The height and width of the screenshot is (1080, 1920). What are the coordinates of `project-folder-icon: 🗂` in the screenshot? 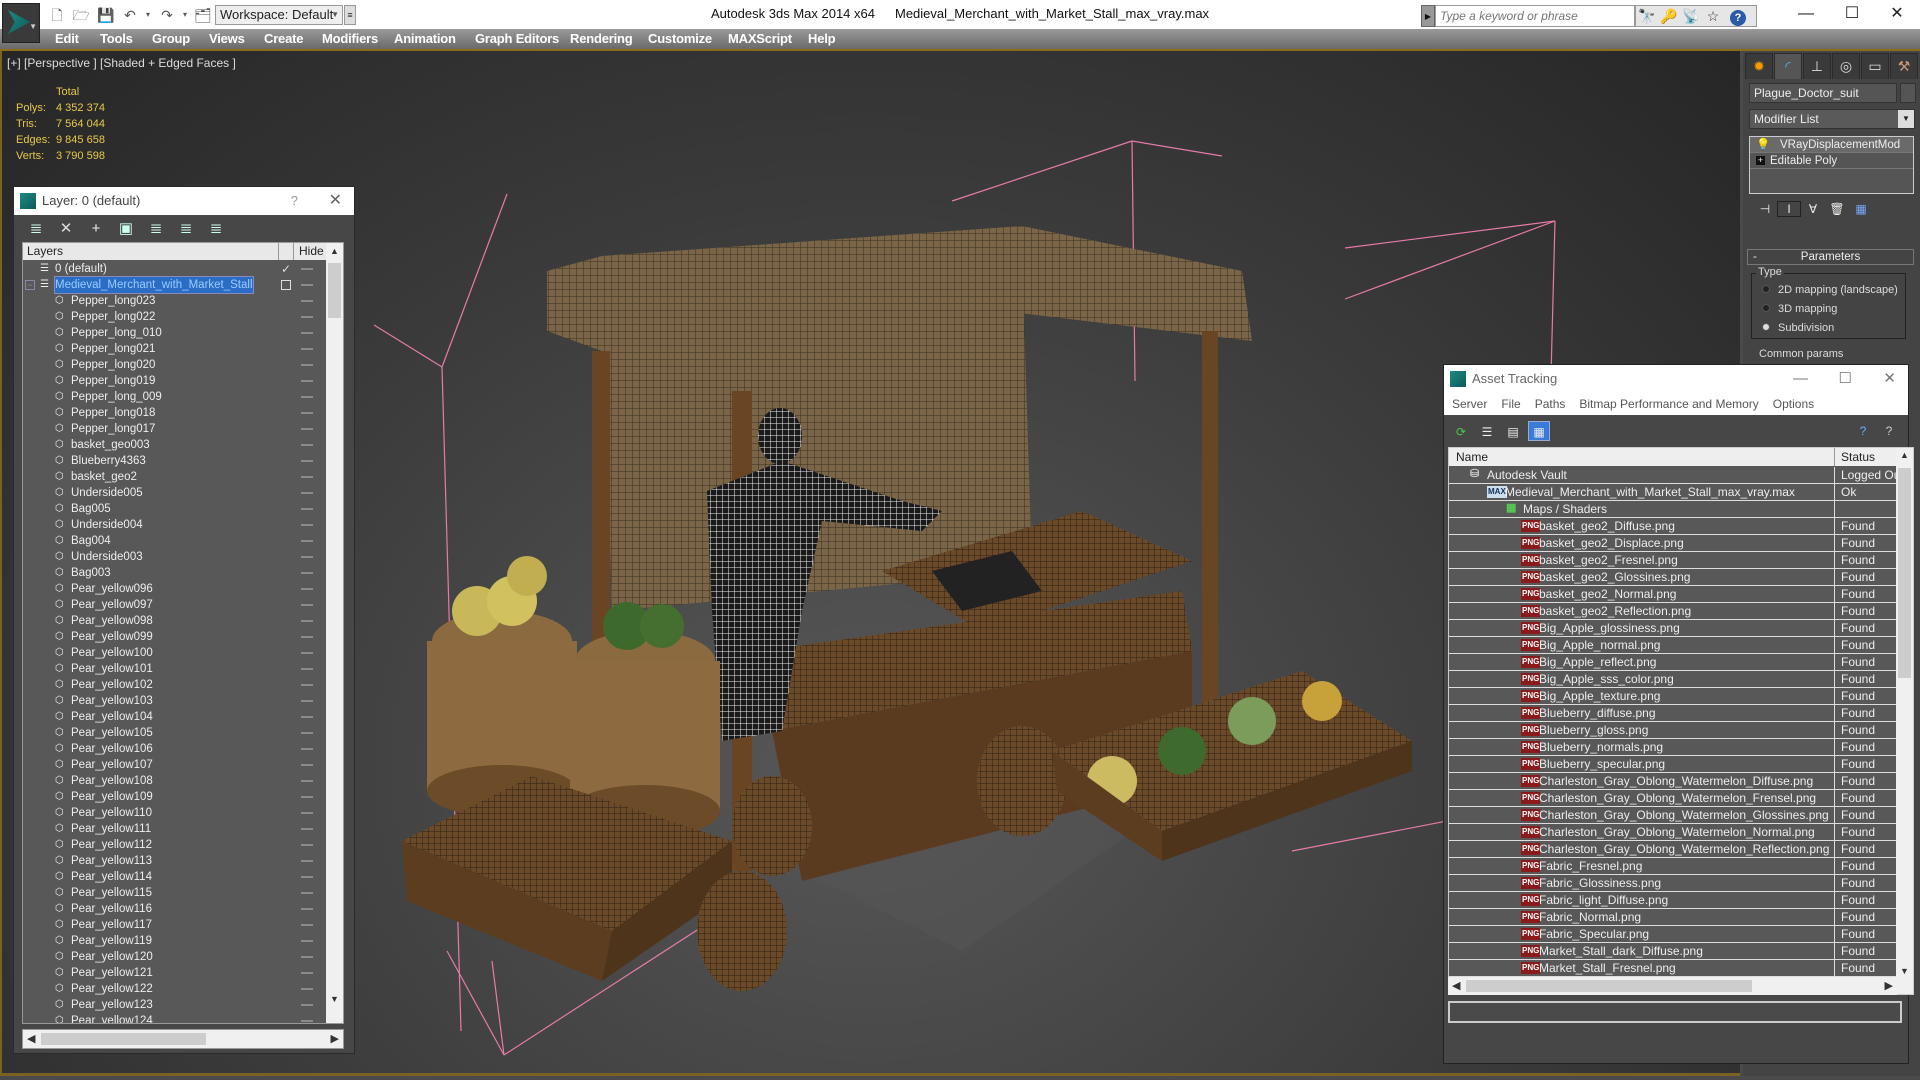 It's located at (203, 15).